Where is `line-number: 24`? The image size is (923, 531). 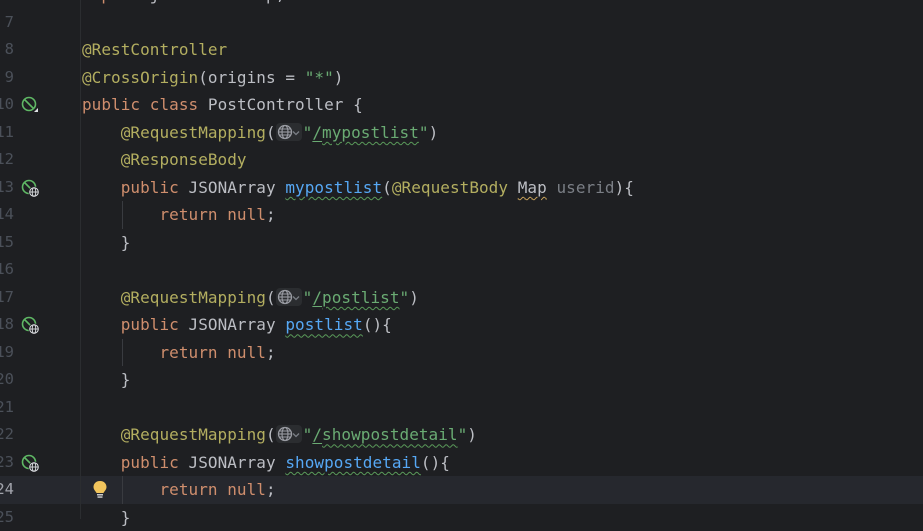 line-number: 24 is located at coordinates (7, 490).